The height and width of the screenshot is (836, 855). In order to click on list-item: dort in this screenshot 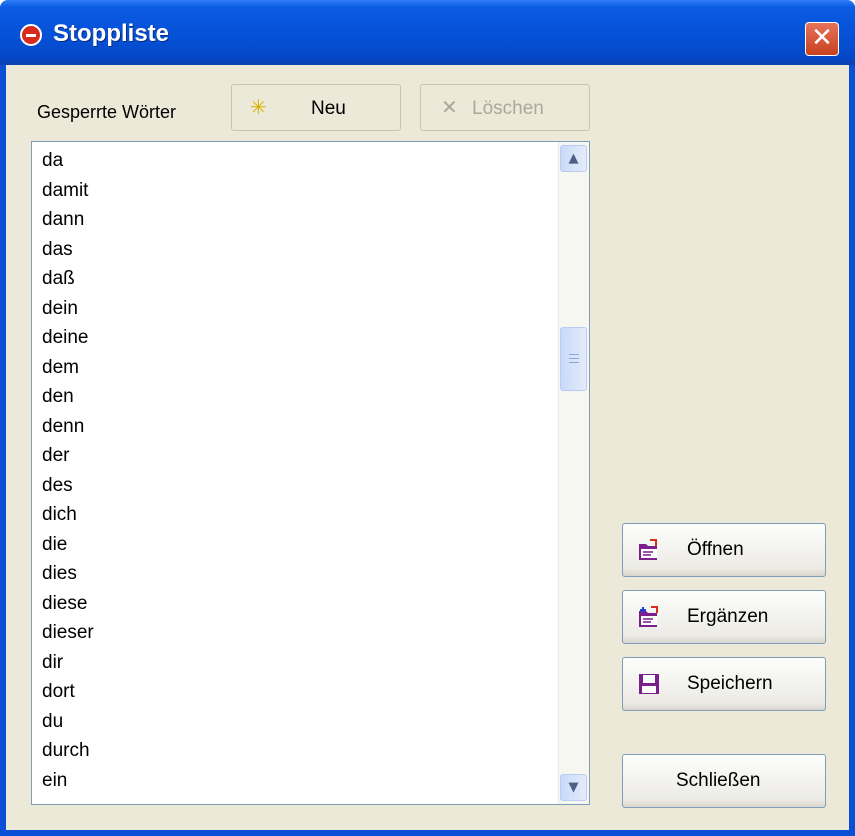, I will do `click(68, 692)`.